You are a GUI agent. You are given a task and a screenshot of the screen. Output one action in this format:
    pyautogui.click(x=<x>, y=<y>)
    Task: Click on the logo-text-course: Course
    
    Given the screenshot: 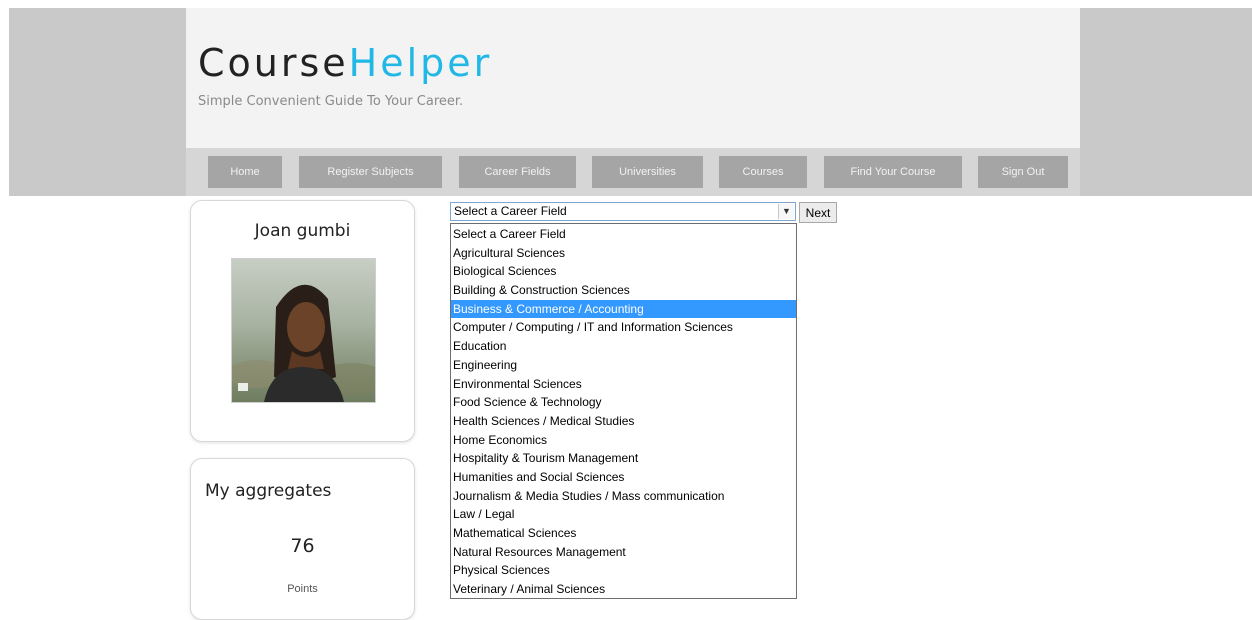 What is the action you would take?
    pyautogui.click(x=273, y=63)
    